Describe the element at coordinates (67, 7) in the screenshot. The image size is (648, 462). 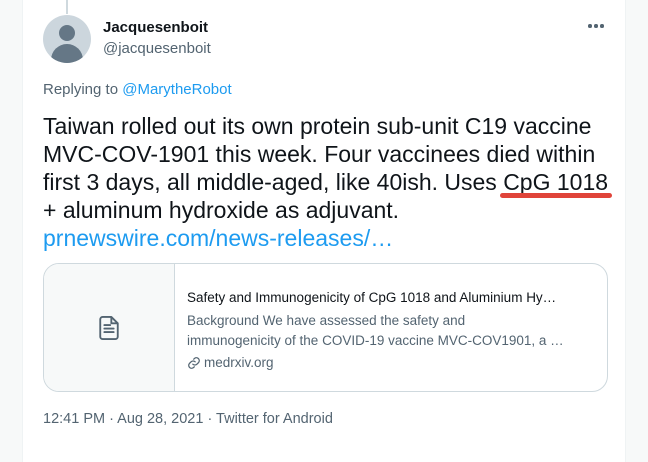
I see `thread-line` at that location.